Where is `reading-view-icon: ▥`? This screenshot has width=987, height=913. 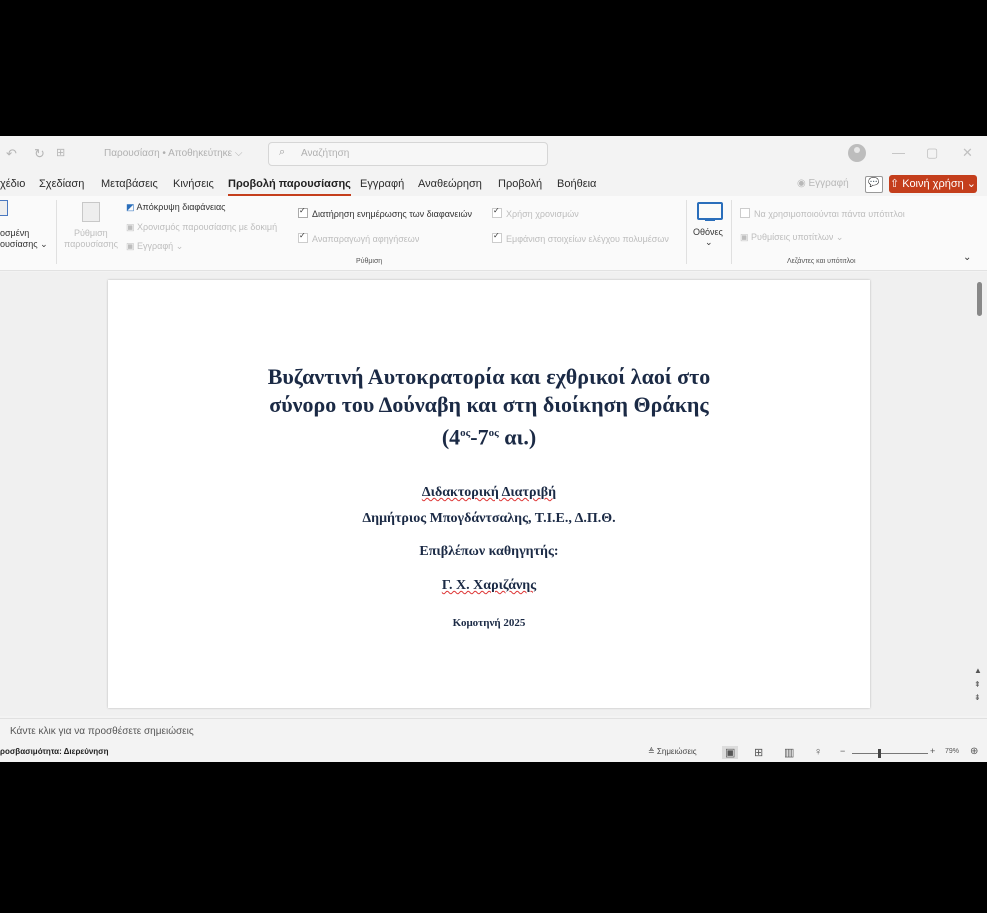
reading-view-icon: ▥ is located at coordinates (789, 752).